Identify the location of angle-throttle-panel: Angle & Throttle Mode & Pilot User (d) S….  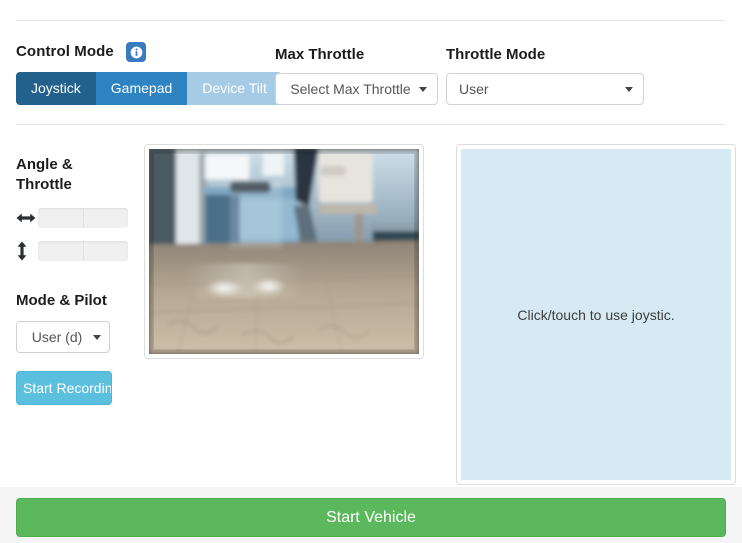
(72, 280).